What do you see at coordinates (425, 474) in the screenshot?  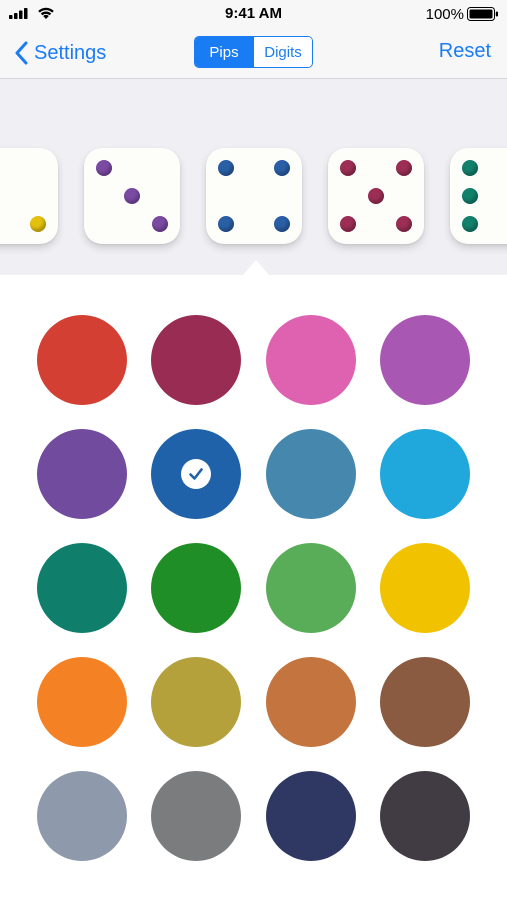 I see `color-swatch-sky-blue` at bounding box center [425, 474].